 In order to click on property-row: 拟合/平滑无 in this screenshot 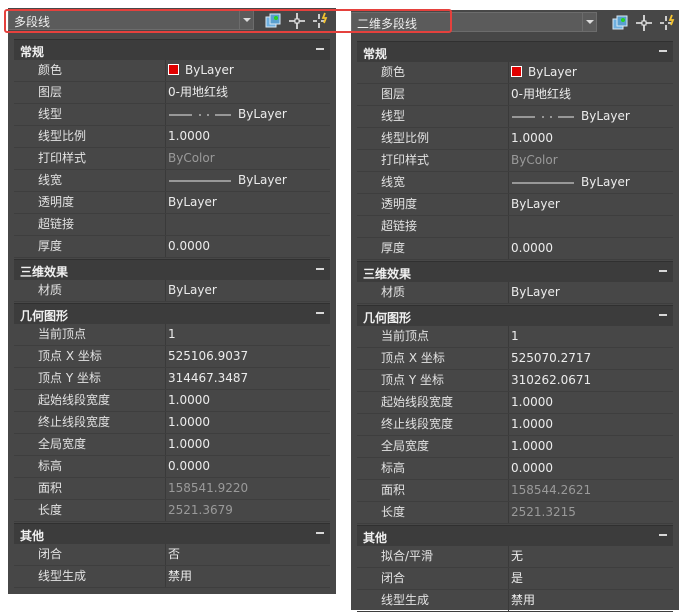, I will do `click(515, 557)`.